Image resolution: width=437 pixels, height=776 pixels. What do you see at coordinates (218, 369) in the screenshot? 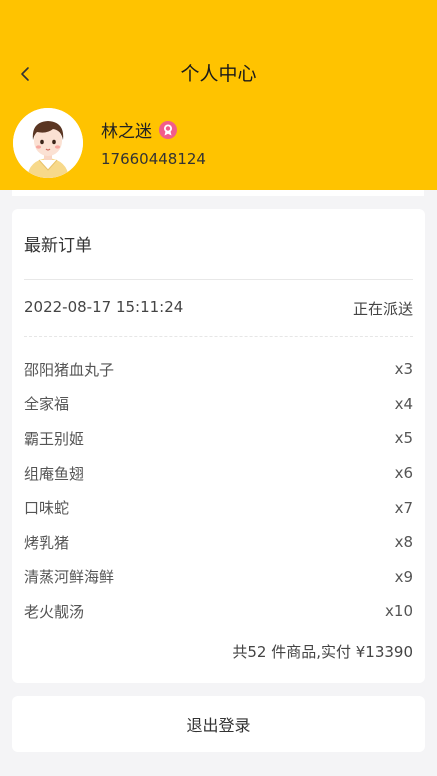
I see `list-item: 邵阳猪血丸子 x3` at bounding box center [218, 369].